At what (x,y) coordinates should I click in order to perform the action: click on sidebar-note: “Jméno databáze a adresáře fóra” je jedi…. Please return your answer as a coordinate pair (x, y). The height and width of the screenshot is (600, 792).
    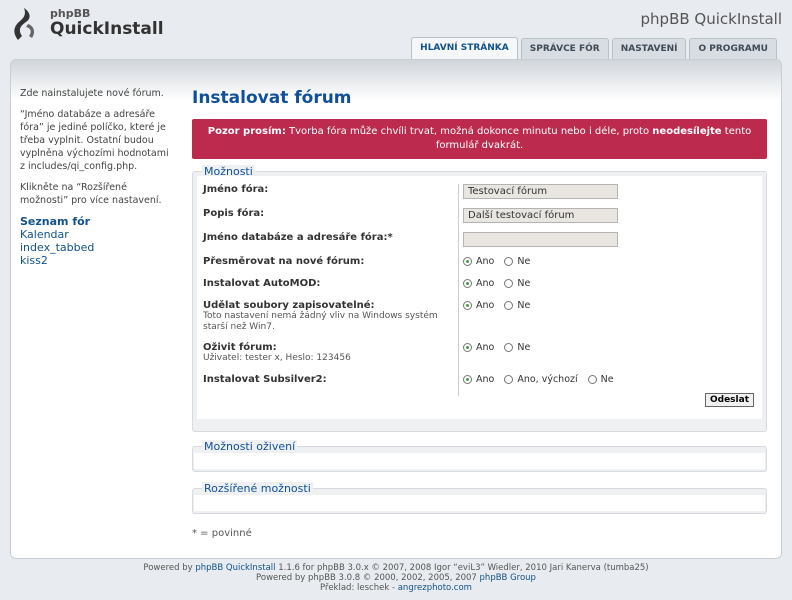
    Looking at the image, I should click on (94, 140).